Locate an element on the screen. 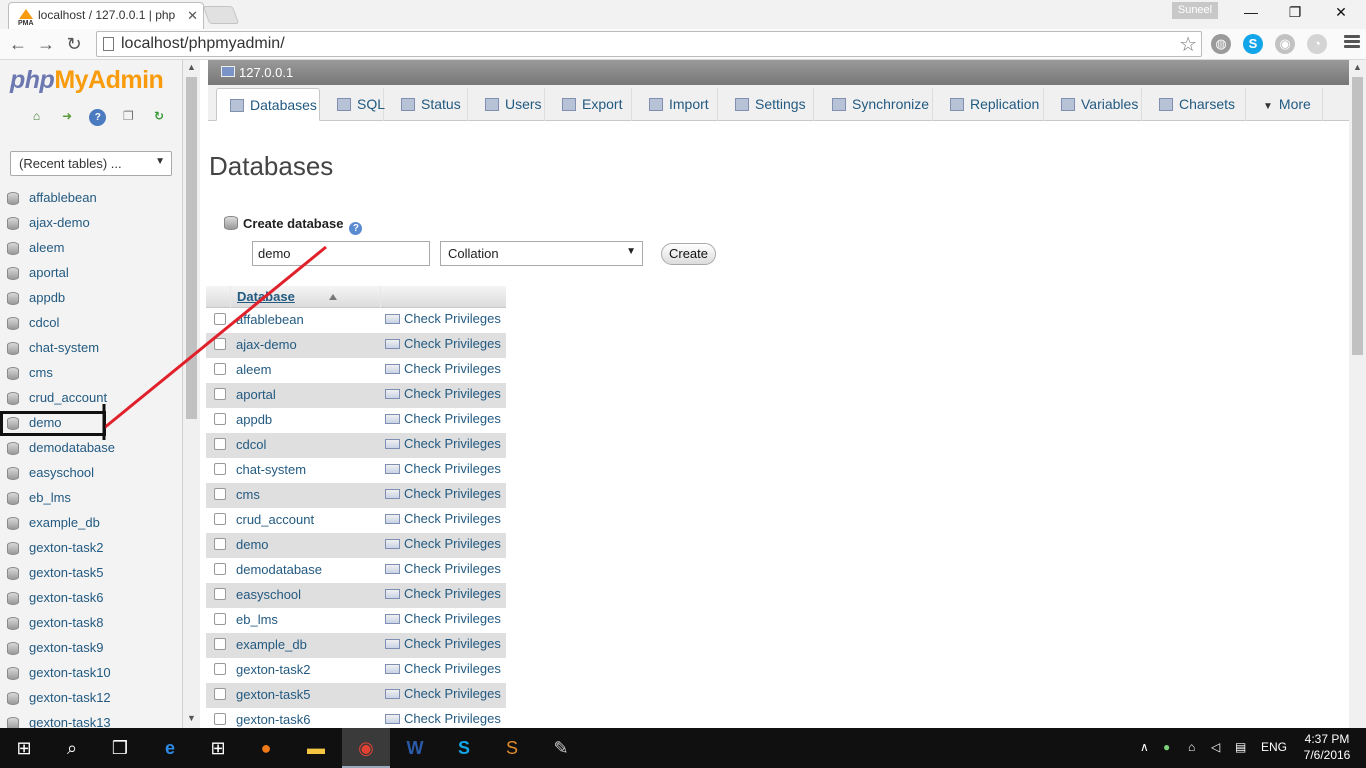 The image size is (1366, 768). tray-chevron-icon: ∧ is located at coordinates (1144, 747).